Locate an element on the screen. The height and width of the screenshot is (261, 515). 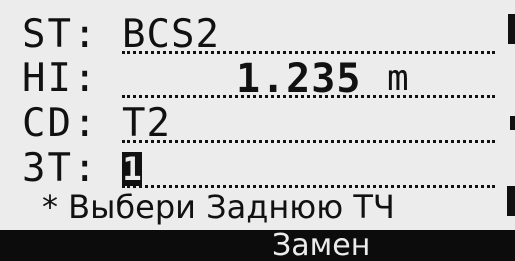
code-field-underline is located at coordinates (308, 141).